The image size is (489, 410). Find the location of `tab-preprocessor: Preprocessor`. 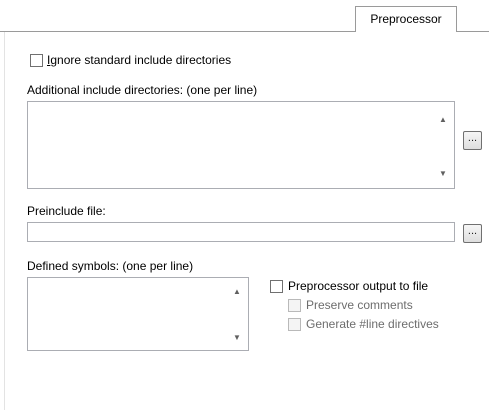

tab-preprocessor: Preprocessor is located at coordinates (406, 19).